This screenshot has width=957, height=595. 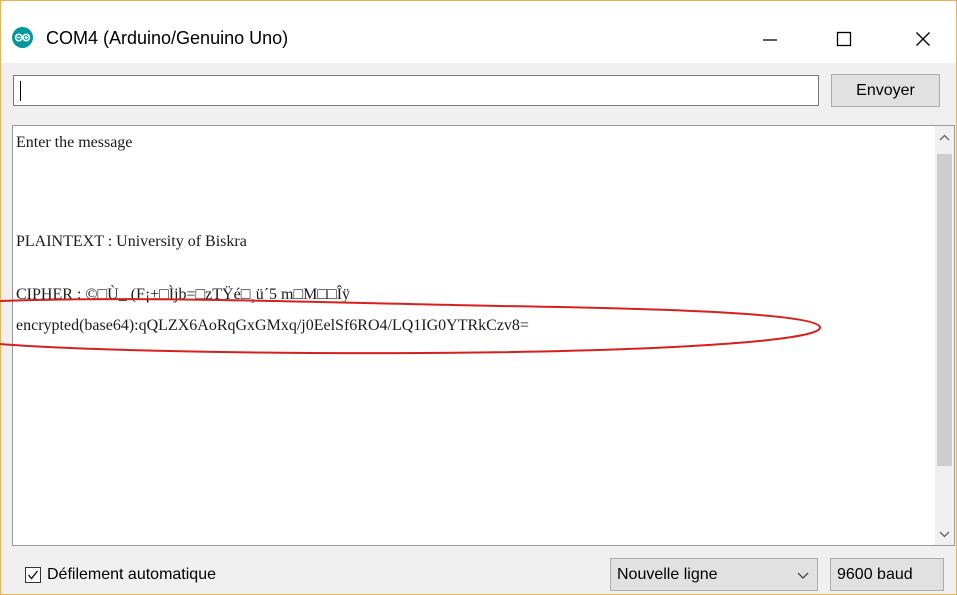 I want to click on scroll-thumb, so click(x=944, y=310).